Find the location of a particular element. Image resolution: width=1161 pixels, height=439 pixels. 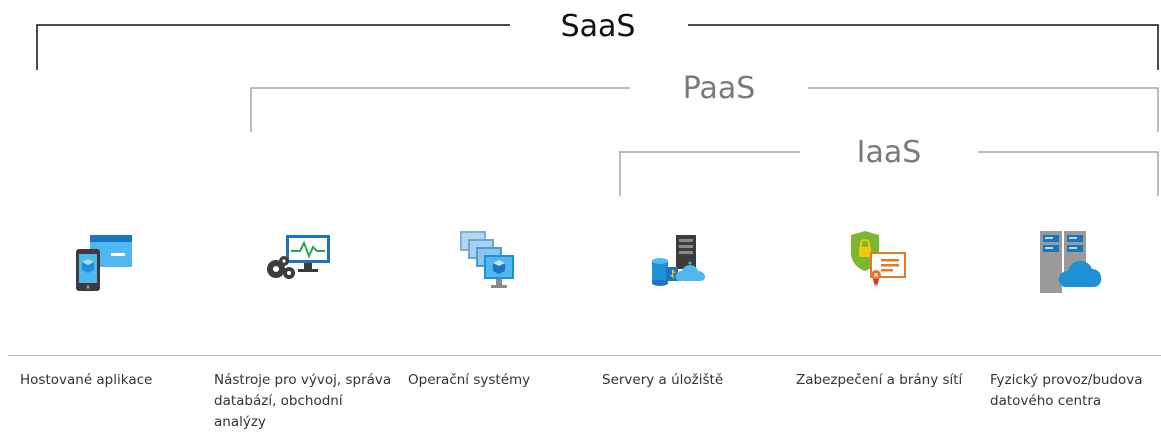

paas-label: PaaS is located at coordinates (719, 89).